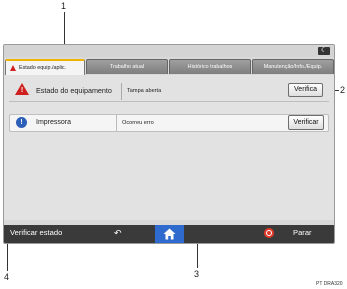 Image resolution: width=347 pixels, height=289 pixels. Describe the element at coordinates (169, 51) in the screenshot. I see `top-strip: ☾` at that location.